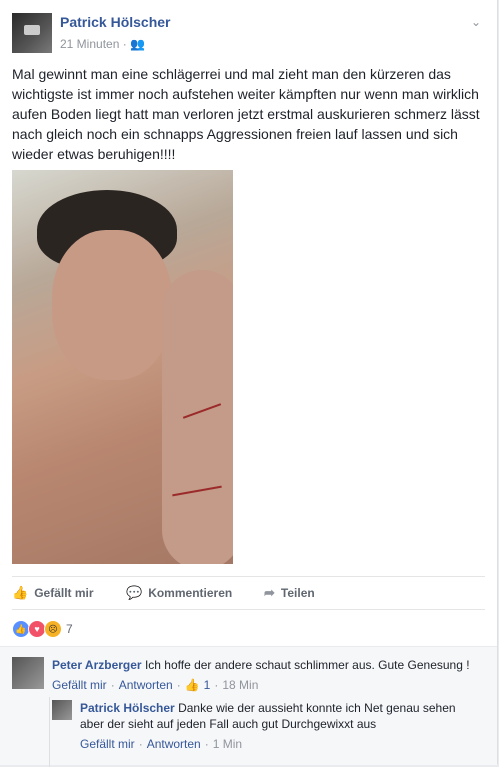  I want to click on author-name: Patrick Hölscher, so click(115, 22).